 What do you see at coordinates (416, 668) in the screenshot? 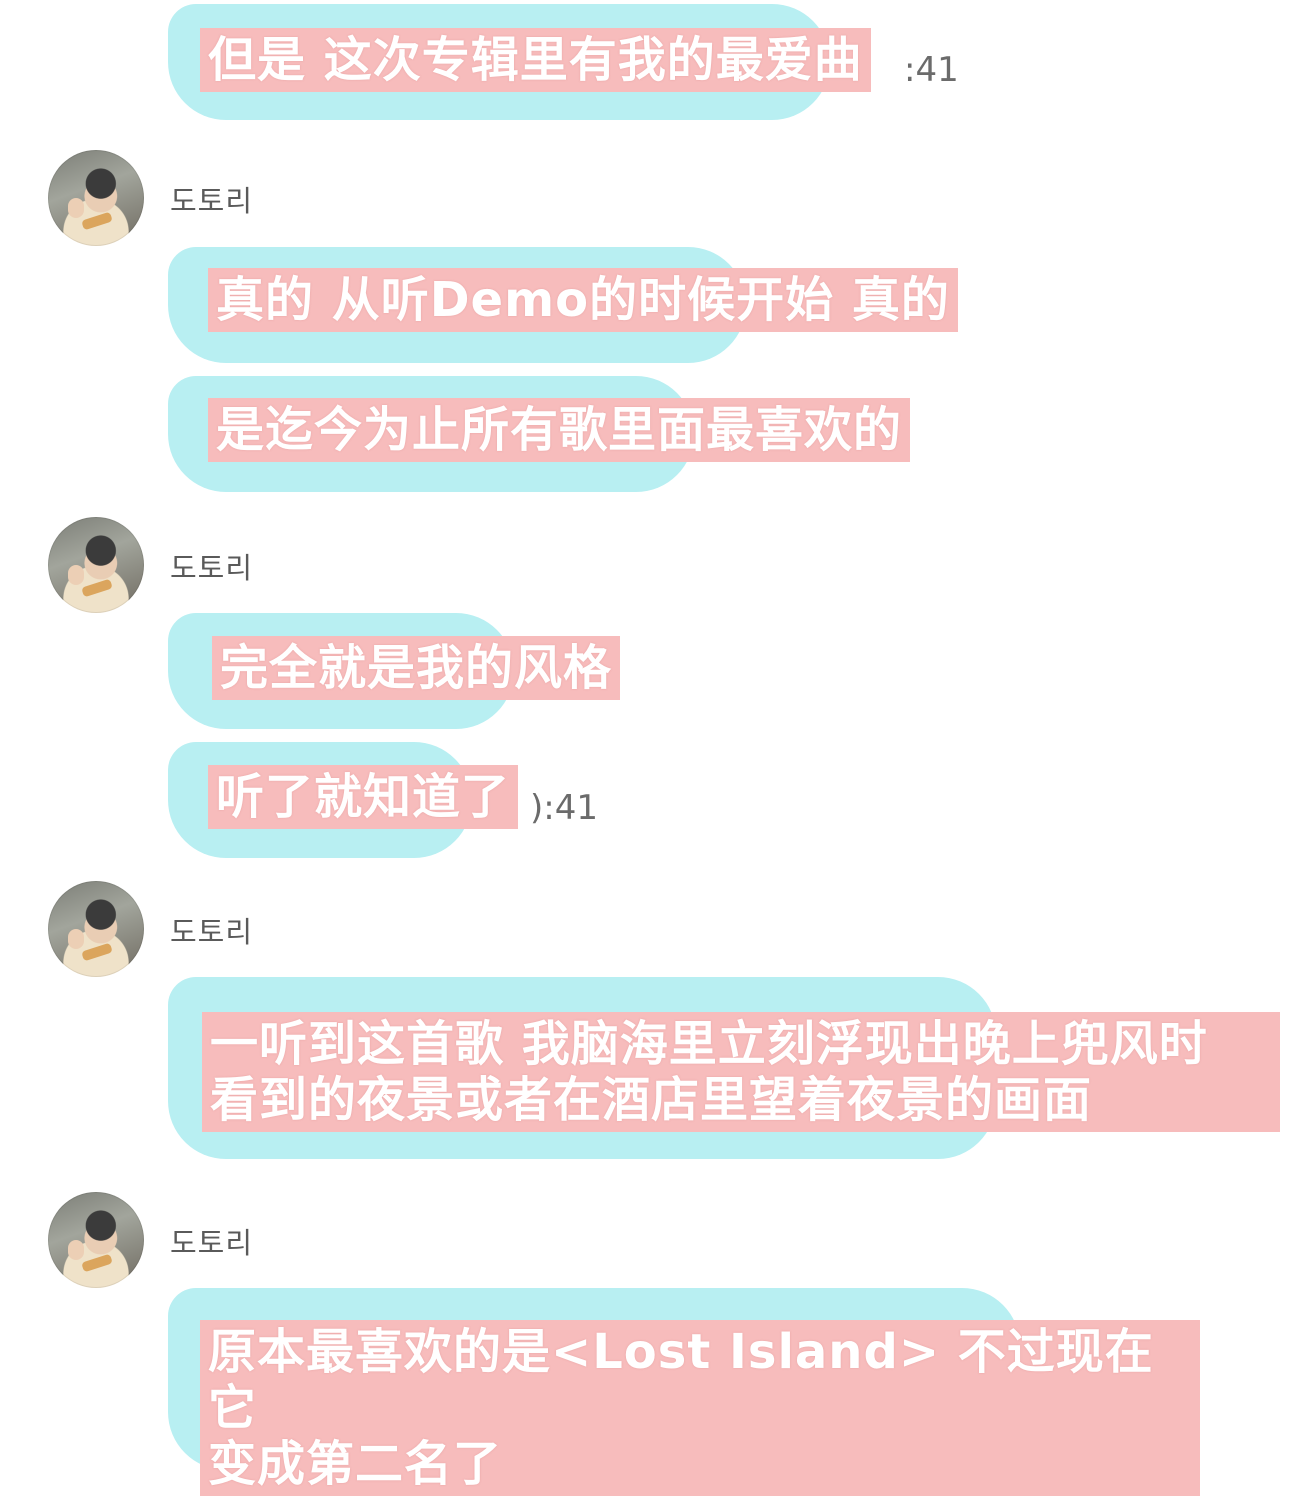
I see `message-caption: 完全就是我的风格` at bounding box center [416, 668].